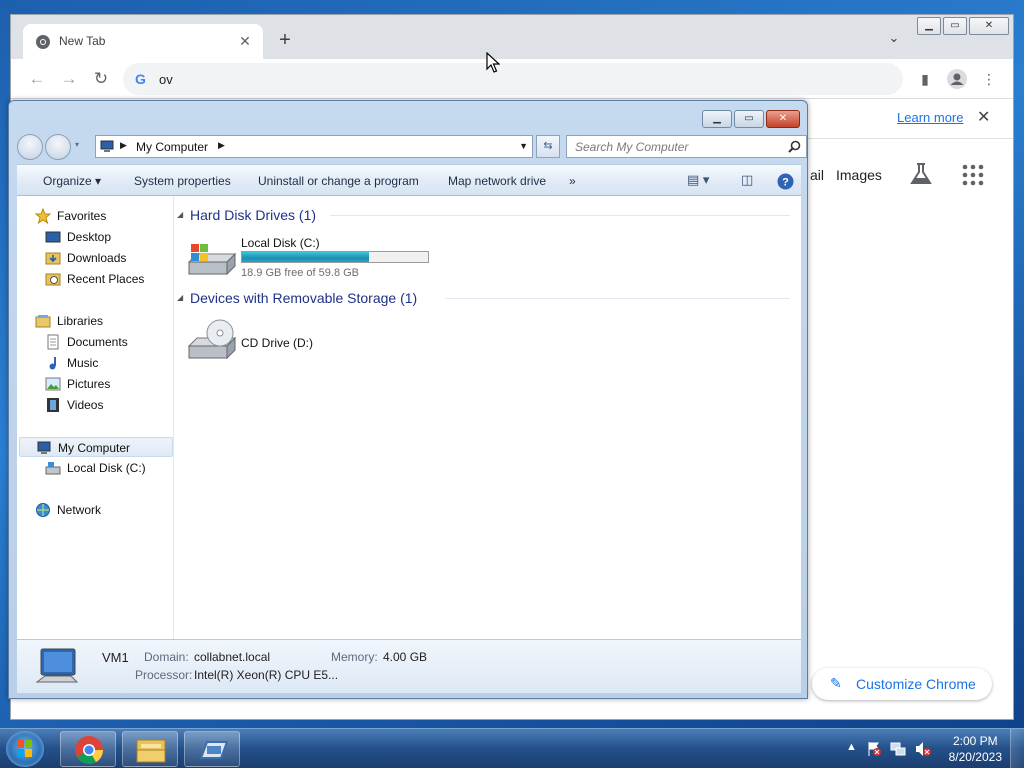 The height and width of the screenshot is (768, 1024). Describe the element at coordinates (182, 181) in the screenshot. I see `system-properties-button: System properties` at that location.